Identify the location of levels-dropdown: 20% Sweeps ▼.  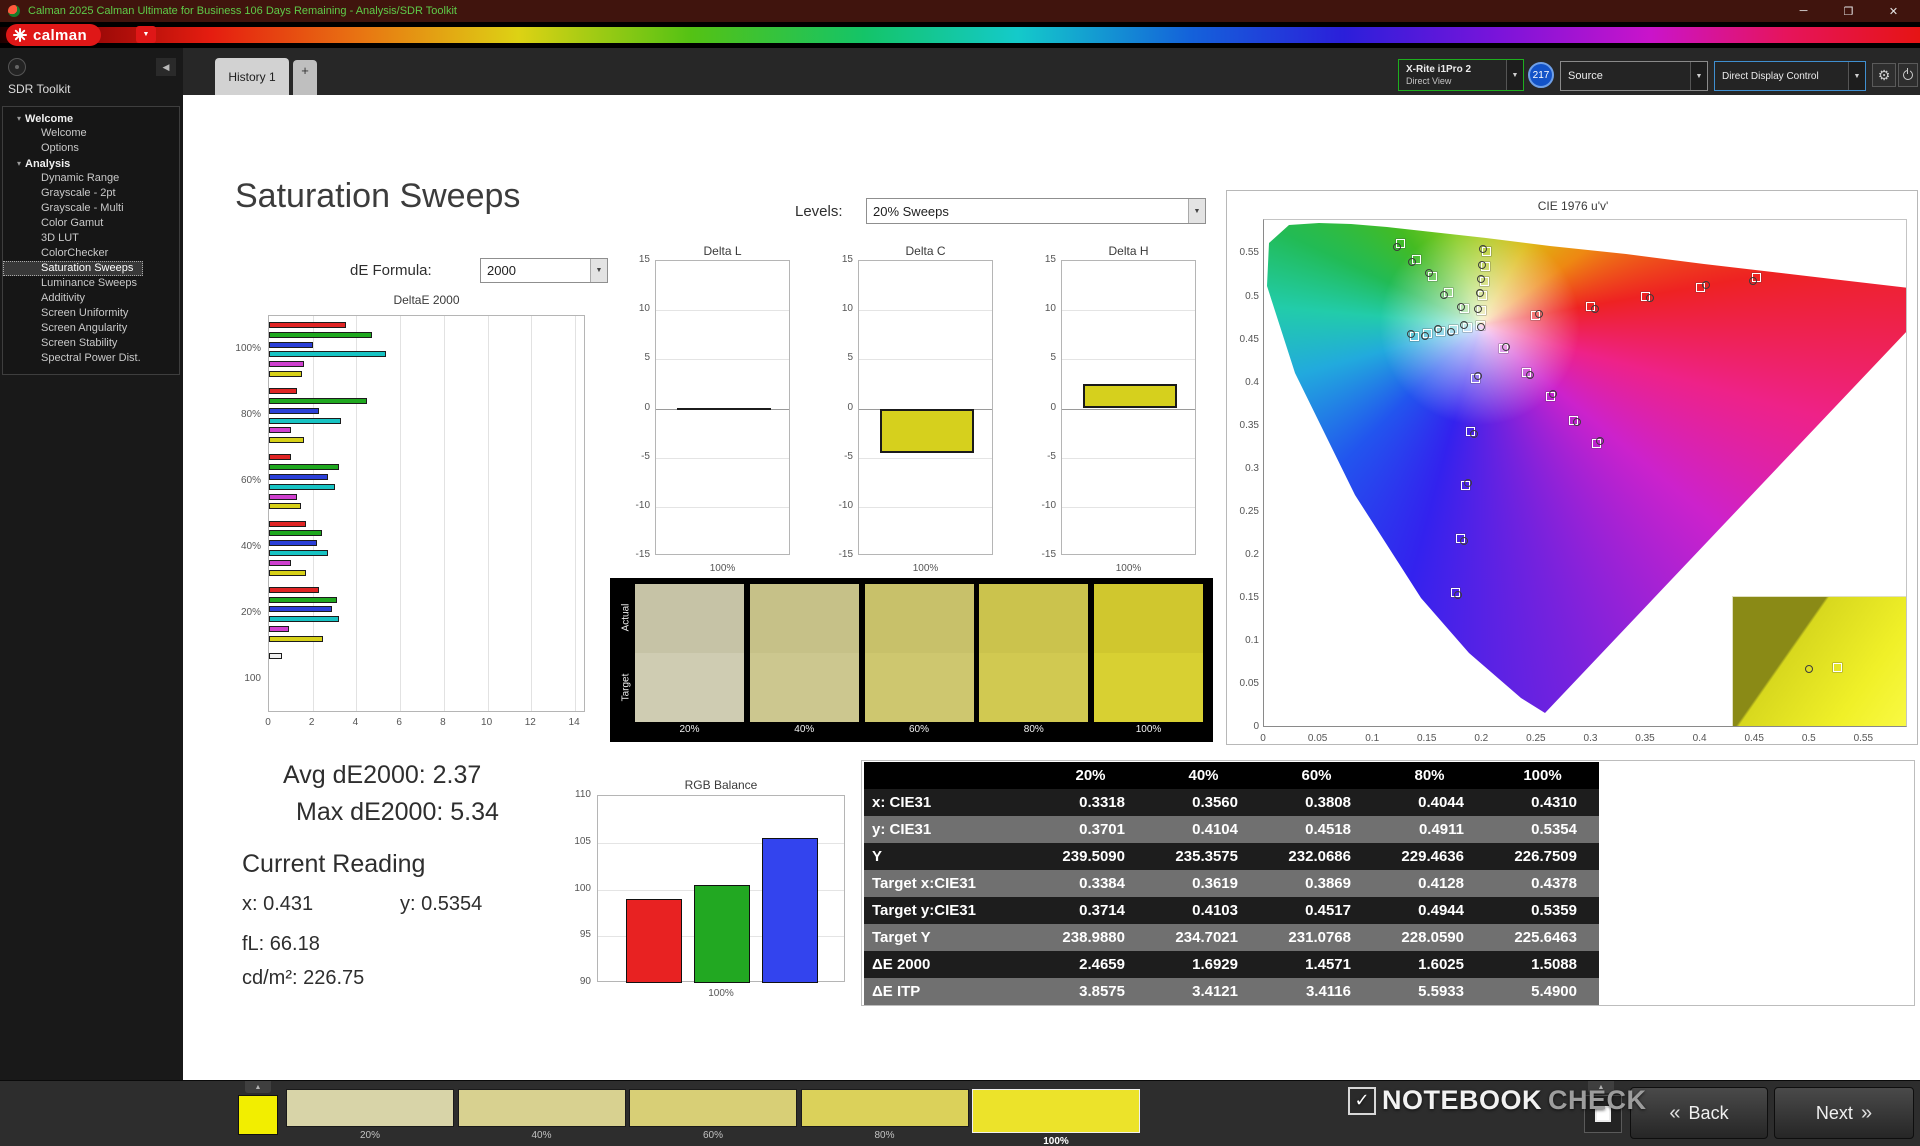
(1036, 211).